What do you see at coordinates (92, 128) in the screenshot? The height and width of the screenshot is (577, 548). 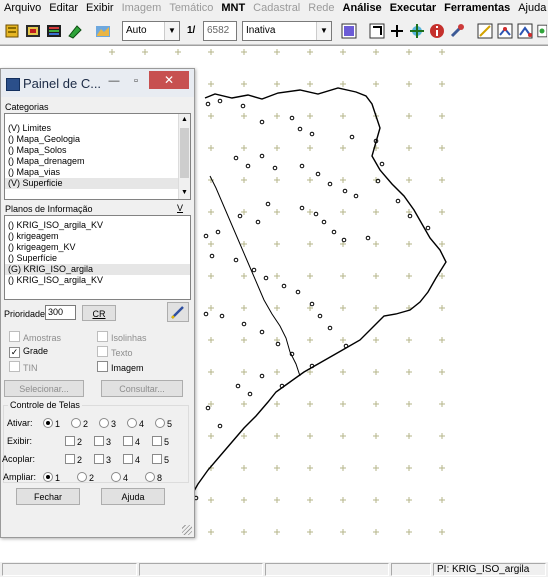 I see `category-item: (V) Limites` at bounding box center [92, 128].